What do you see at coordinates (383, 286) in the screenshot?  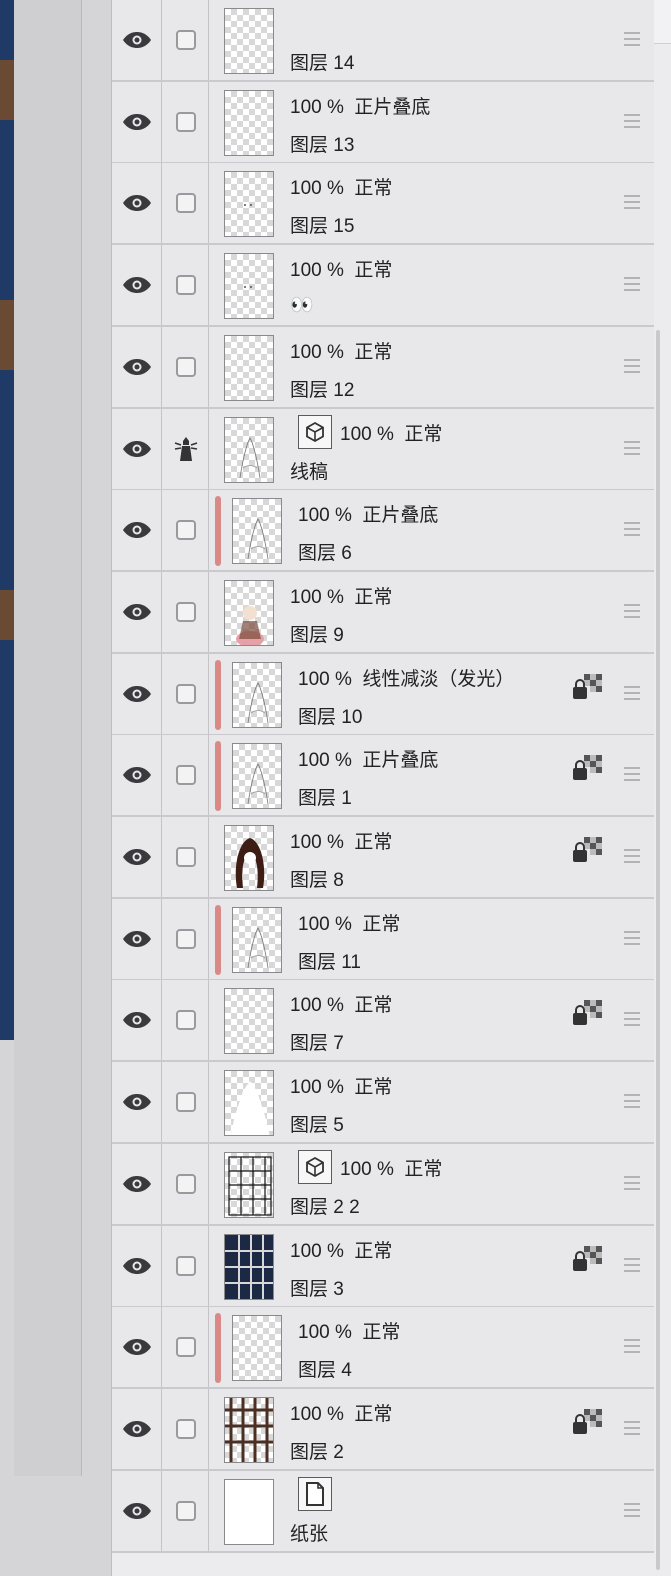 I see `layer-row: 100 % 正常 👀` at bounding box center [383, 286].